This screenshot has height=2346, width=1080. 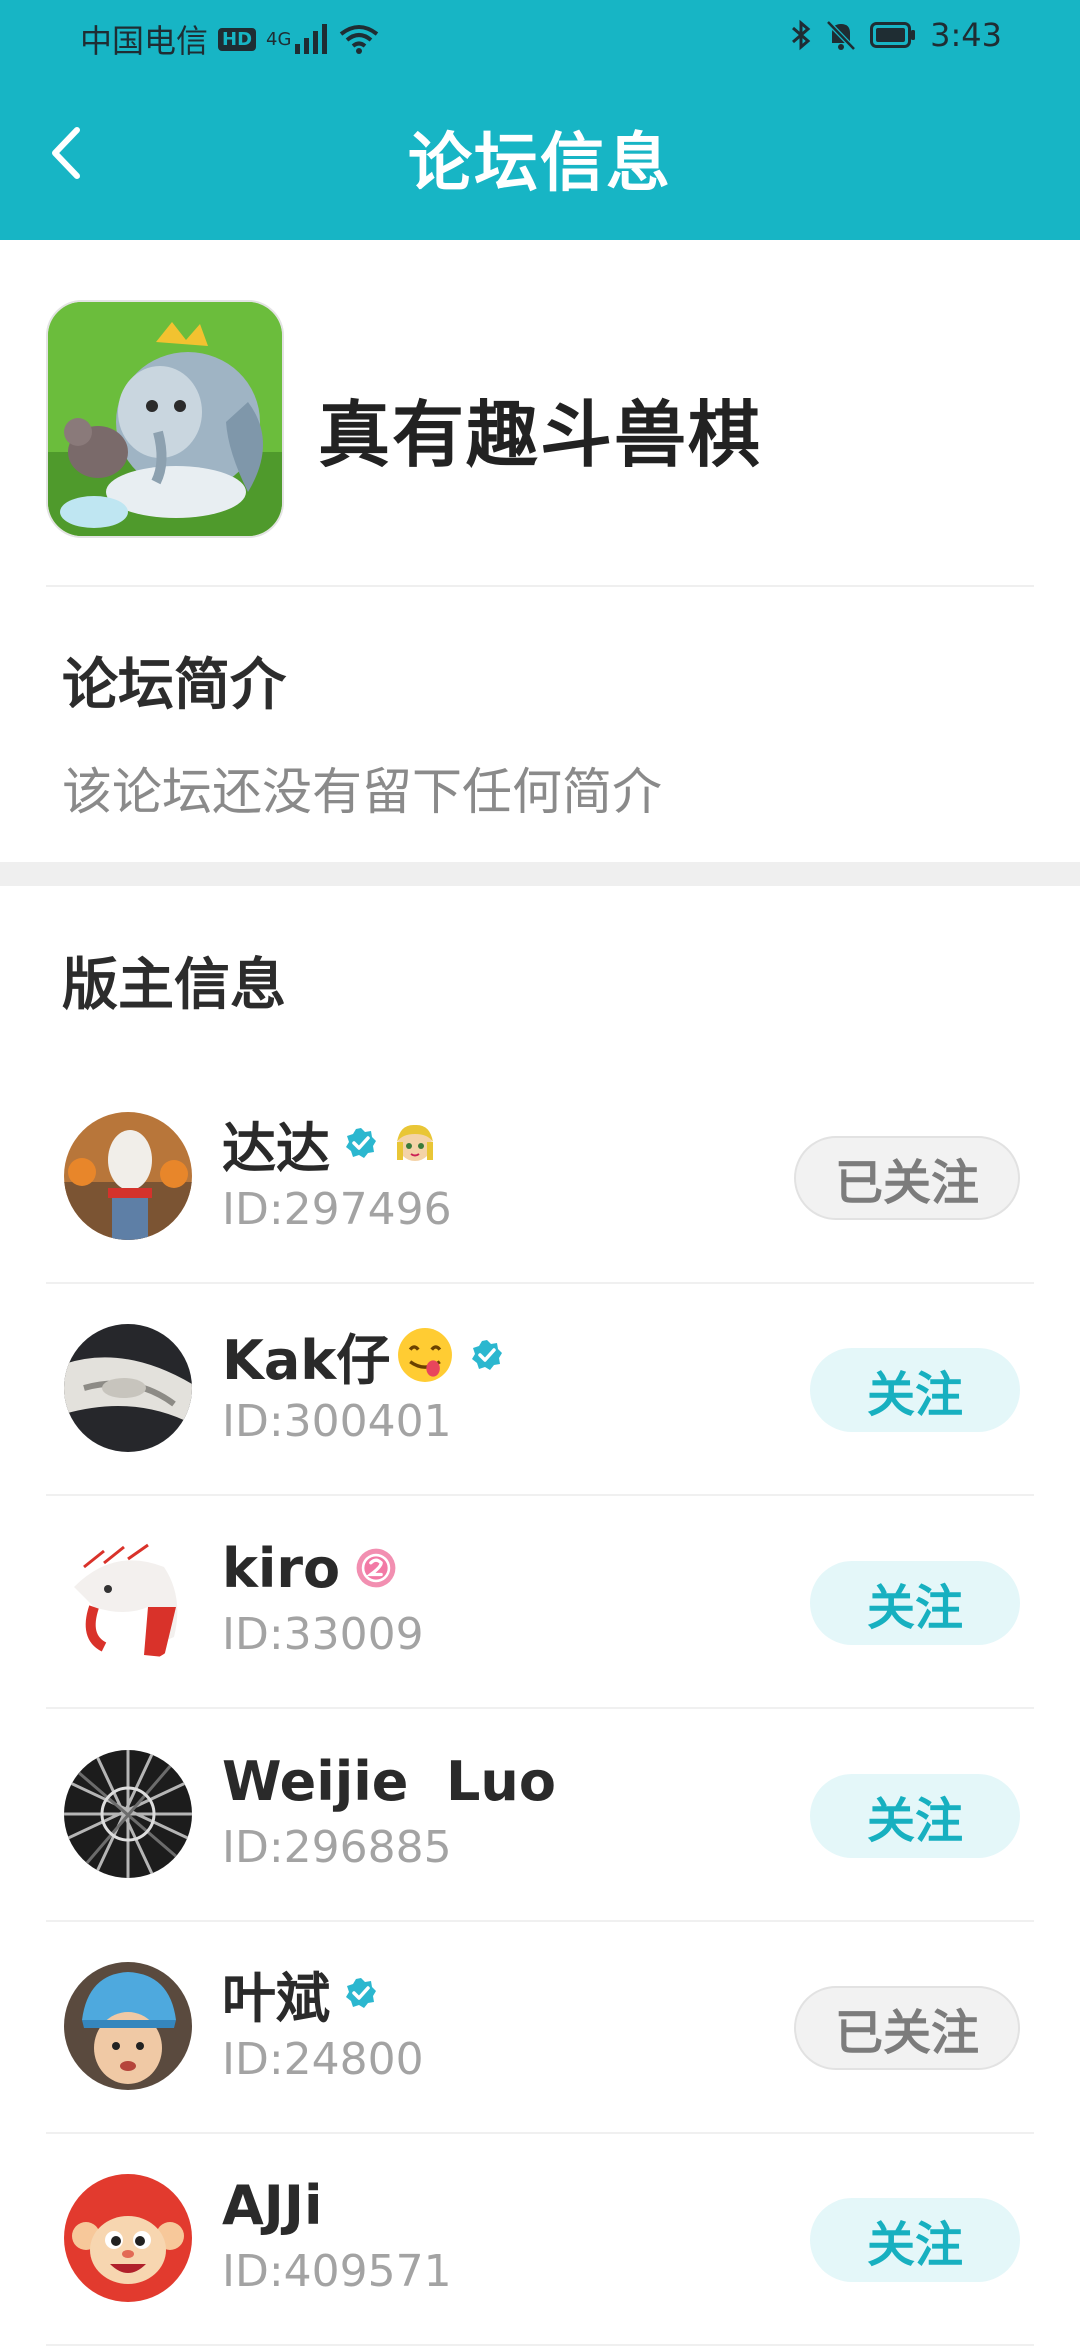 I want to click on name-line: 达达, so click(x=330, y=1145).